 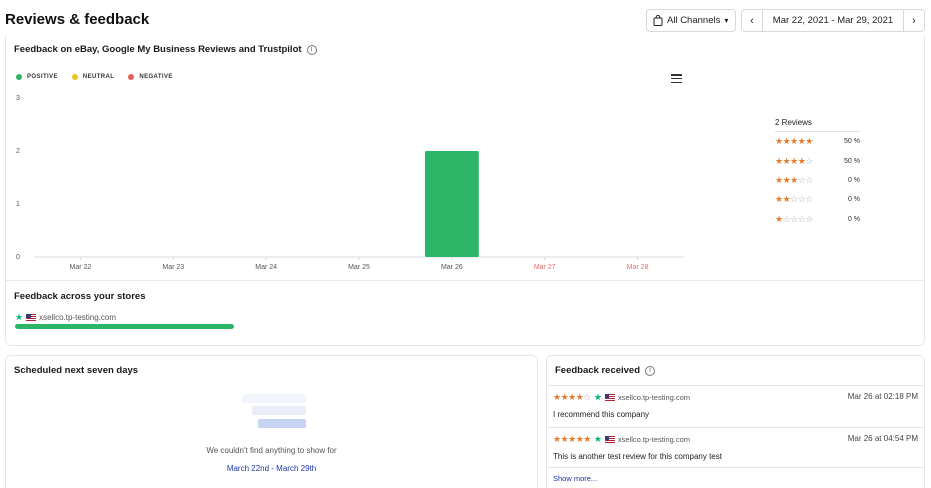 I want to click on chevron-down-icon: ▾, so click(x=726, y=20).